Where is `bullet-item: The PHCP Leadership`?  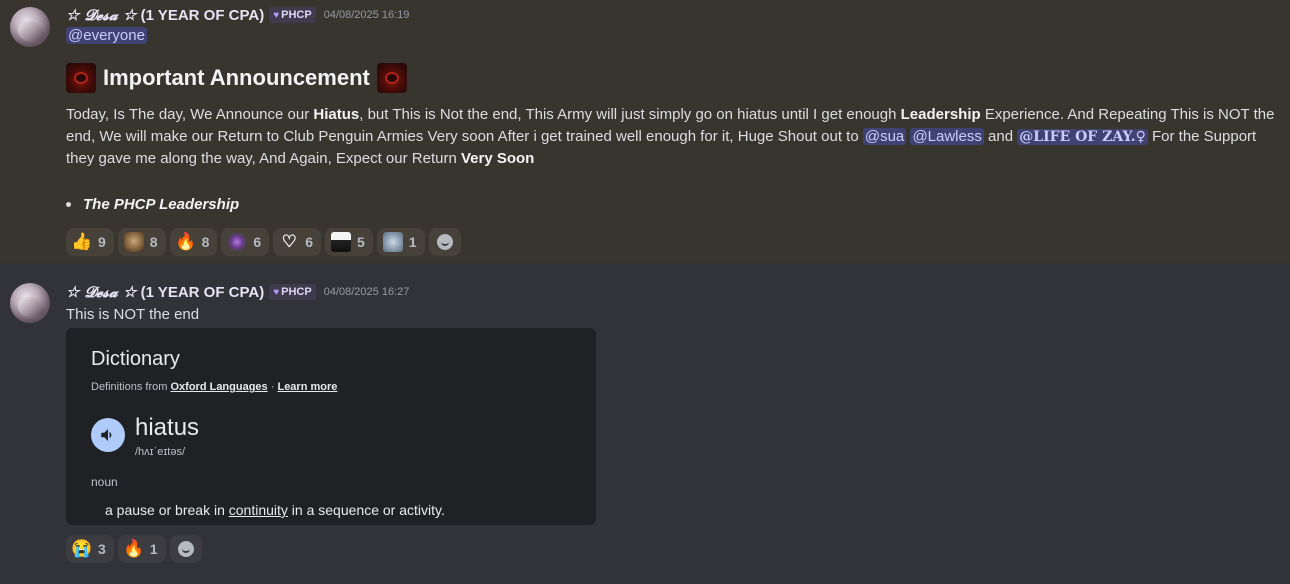 bullet-item: The PHCP Leadership is located at coordinates (152, 204).